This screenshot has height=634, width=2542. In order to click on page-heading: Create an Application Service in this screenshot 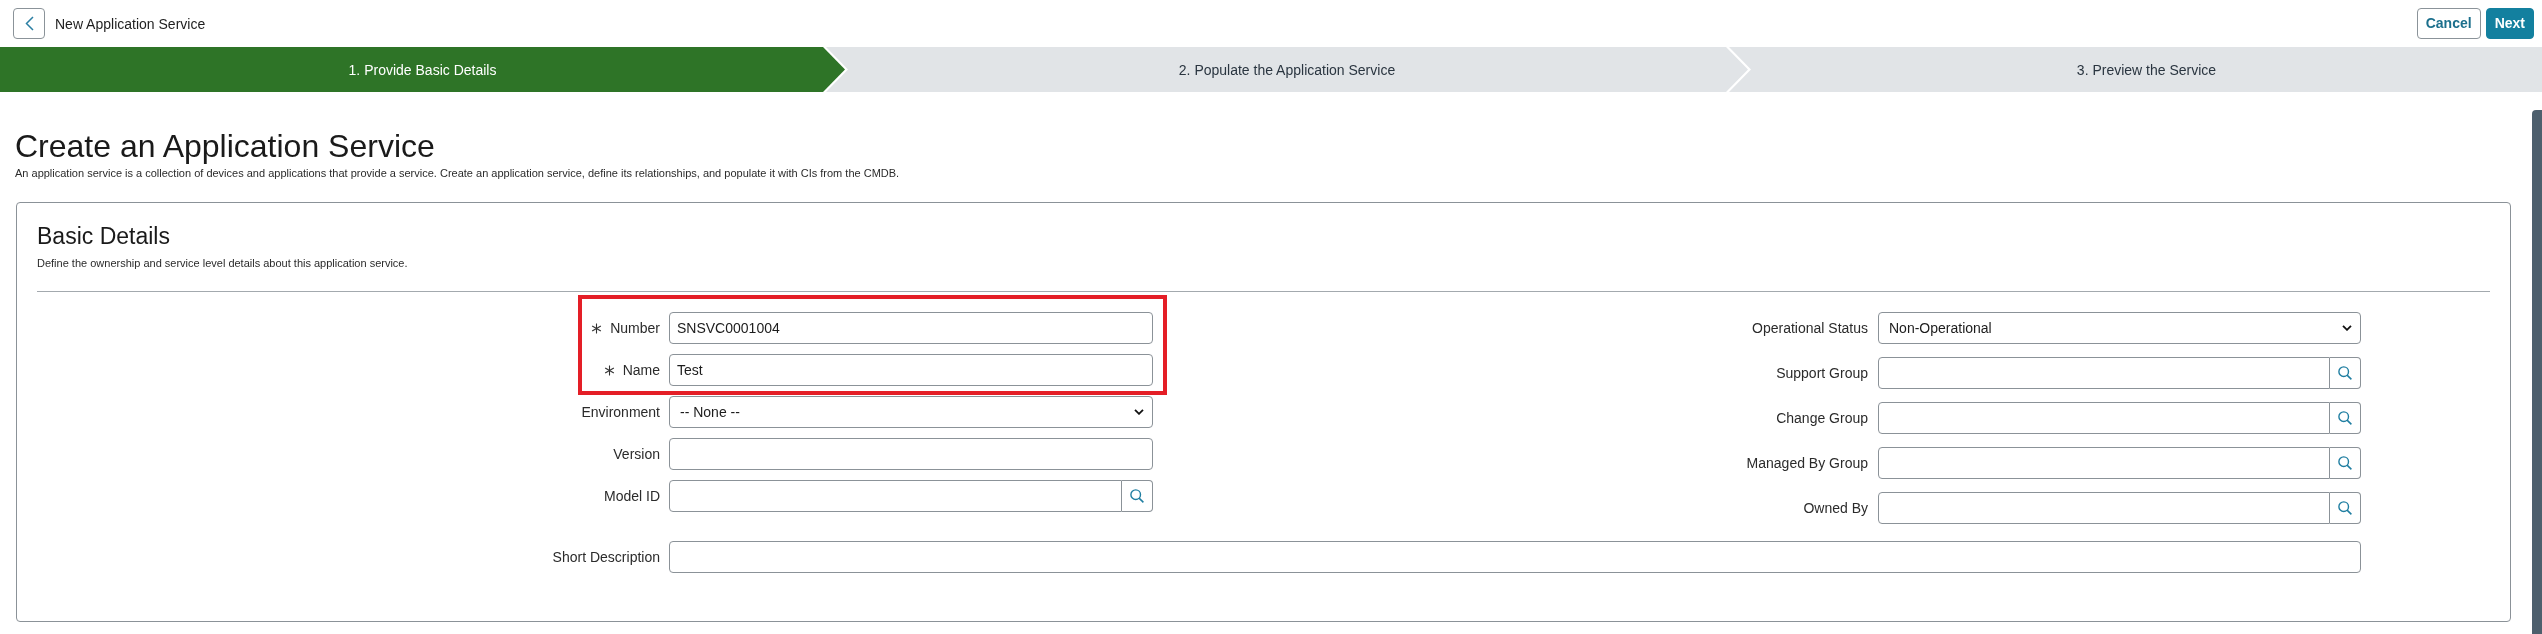, I will do `click(225, 146)`.